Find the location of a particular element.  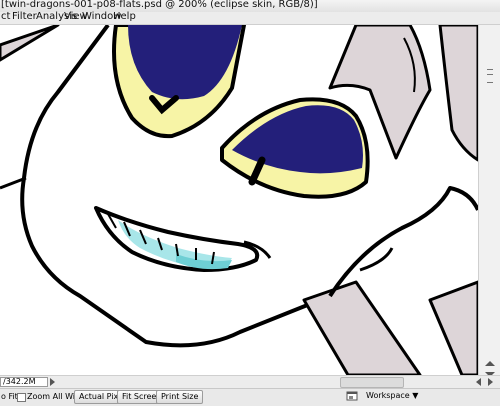

ear-curl is located at coordinates (376, 259).